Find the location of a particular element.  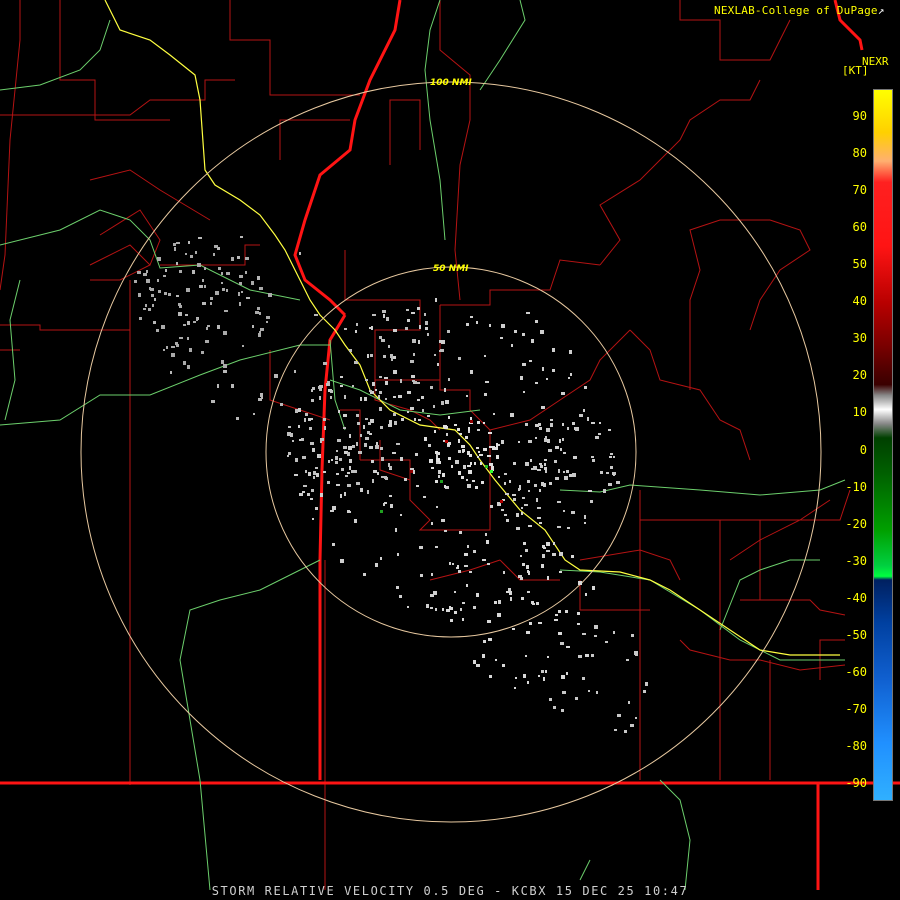

unit-label: [KT] is located at coordinates (855, 70).